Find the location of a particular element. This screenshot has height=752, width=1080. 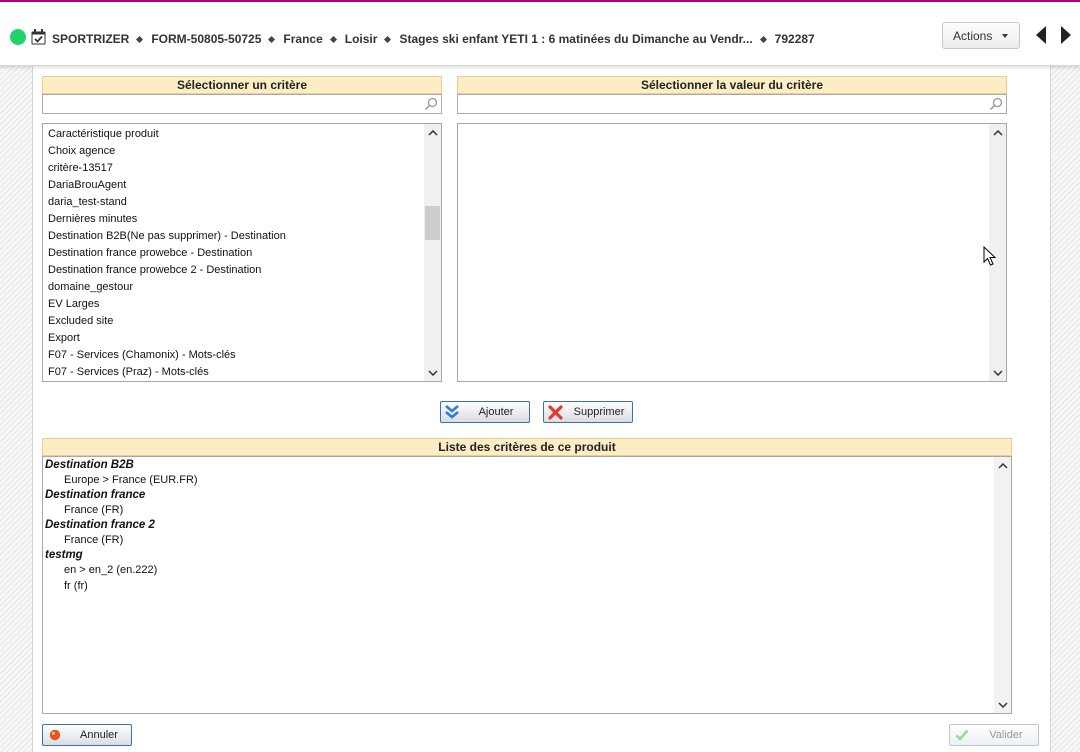

add-label: Ajouter is located at coordinates (496, 412).